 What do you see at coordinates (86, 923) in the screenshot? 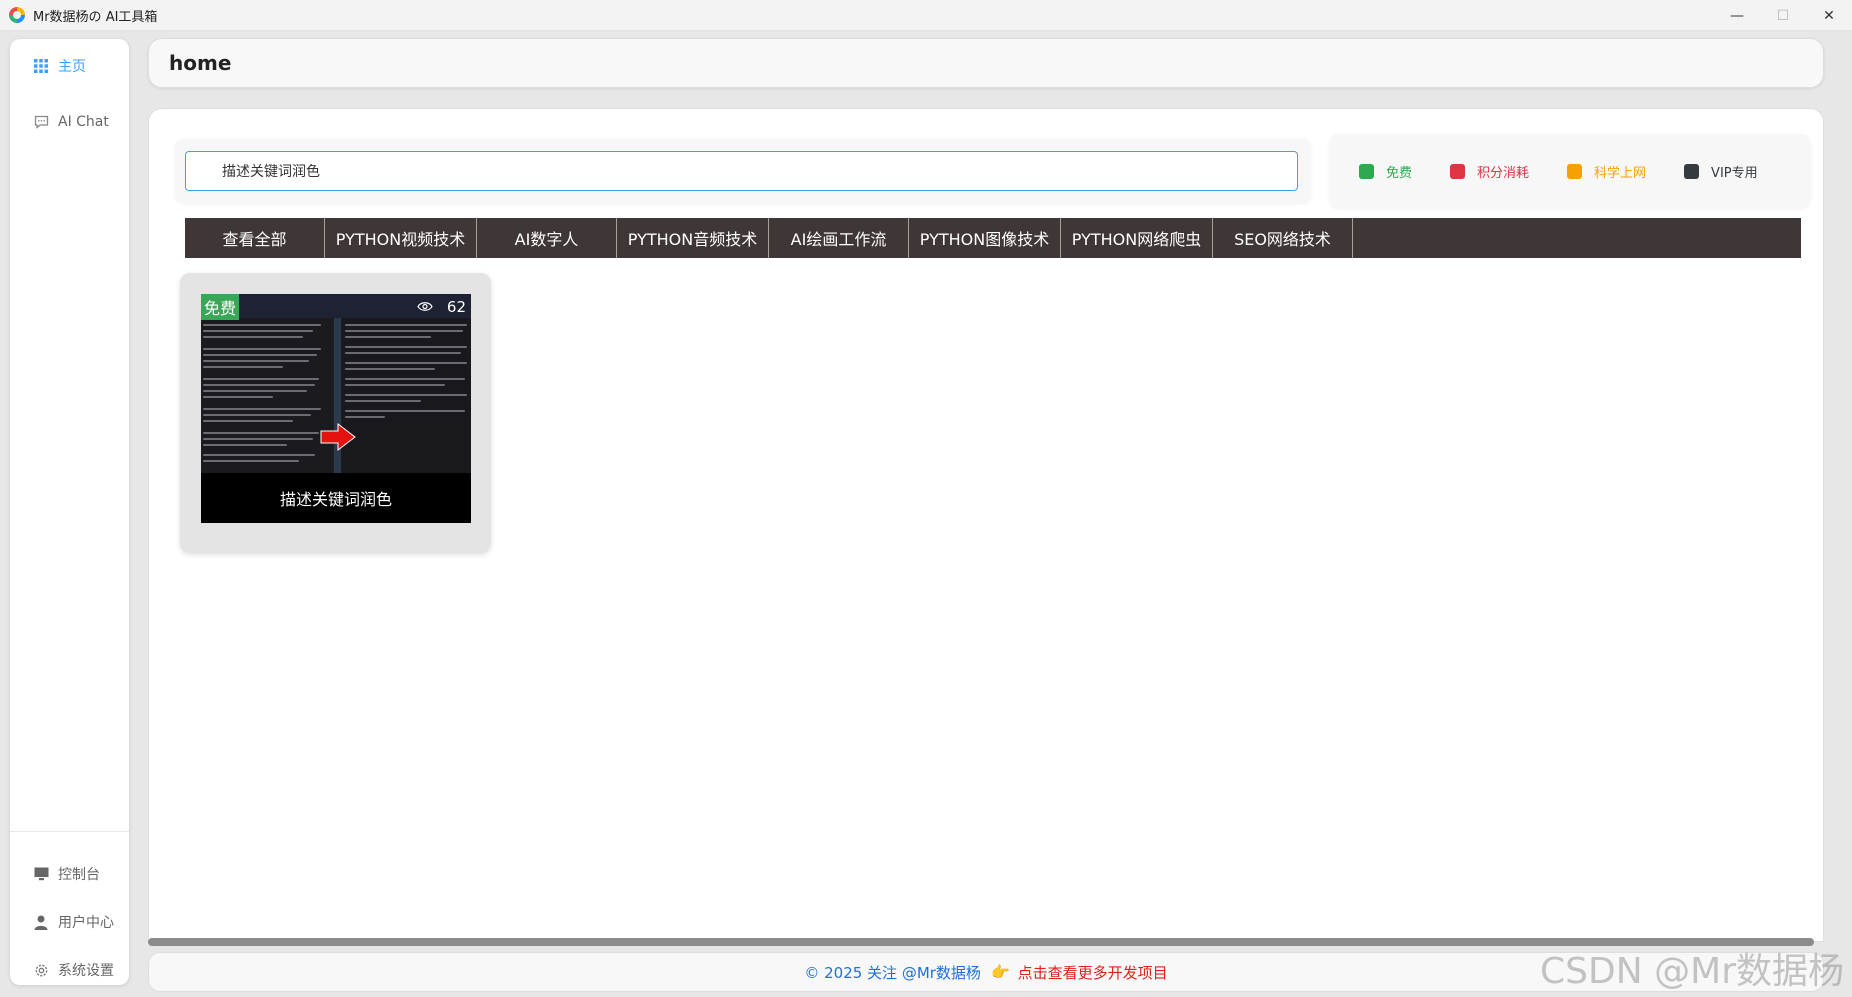
I see `sidebar-item-label: 用户中心` at bounding box center [86, 923].